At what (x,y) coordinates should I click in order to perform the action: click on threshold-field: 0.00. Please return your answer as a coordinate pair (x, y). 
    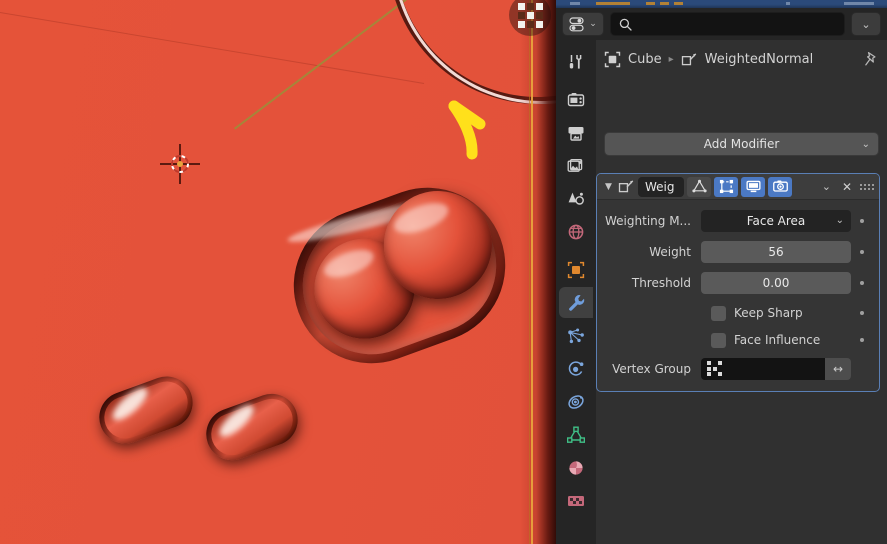
    Looking at the image, I should click on (776, 282).